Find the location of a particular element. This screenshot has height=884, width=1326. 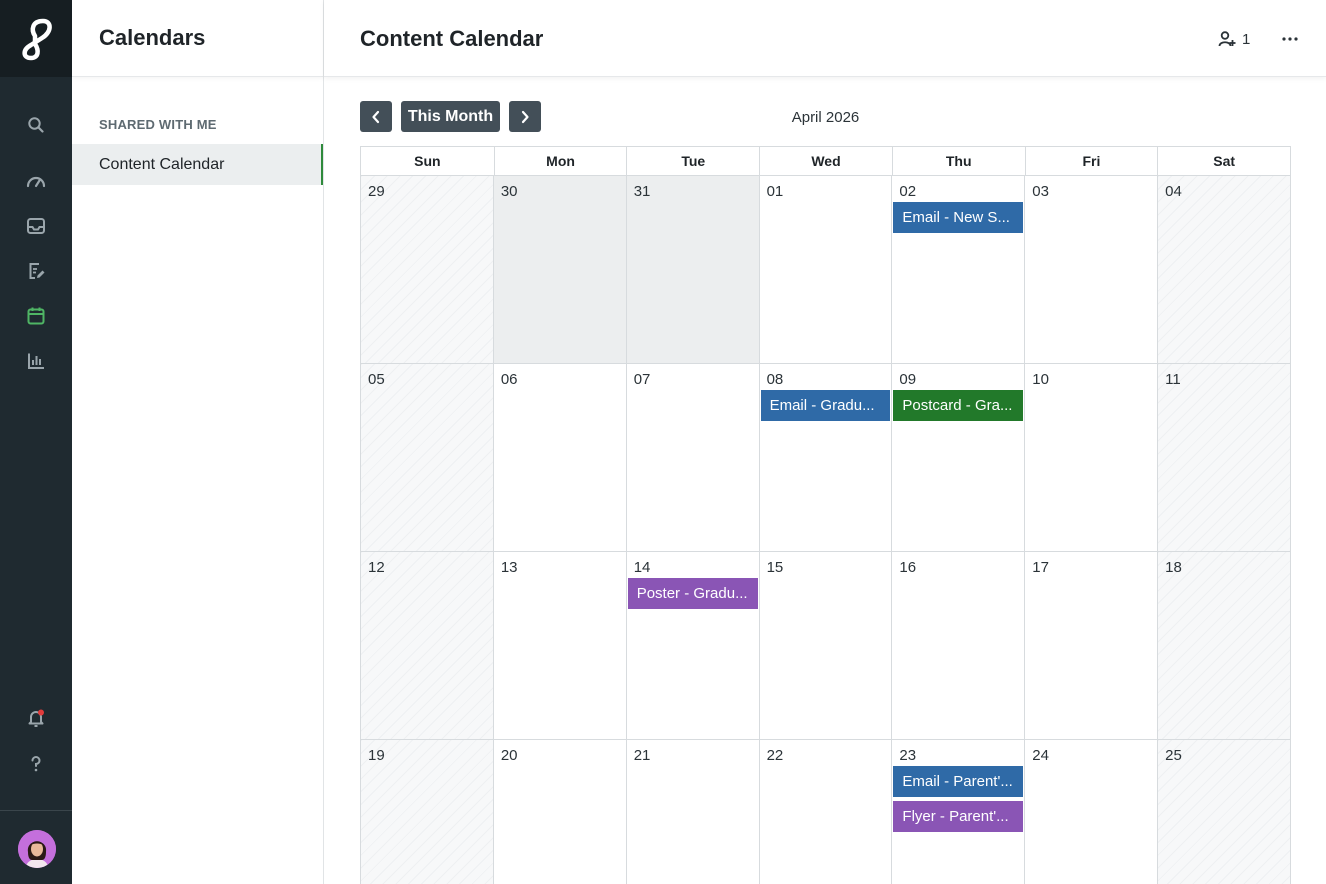

inbox-icon is located at coordinates (36, 226).